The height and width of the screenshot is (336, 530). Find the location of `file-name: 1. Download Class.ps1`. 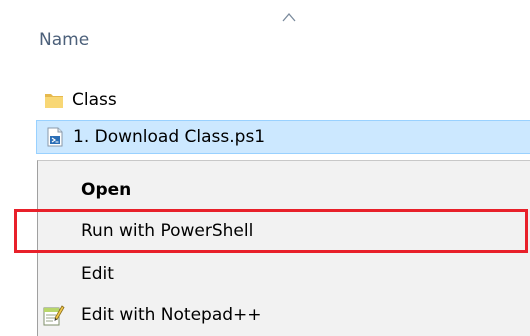

file-name: 1. Download Class.ps1 is located at coordinates (169, 137).